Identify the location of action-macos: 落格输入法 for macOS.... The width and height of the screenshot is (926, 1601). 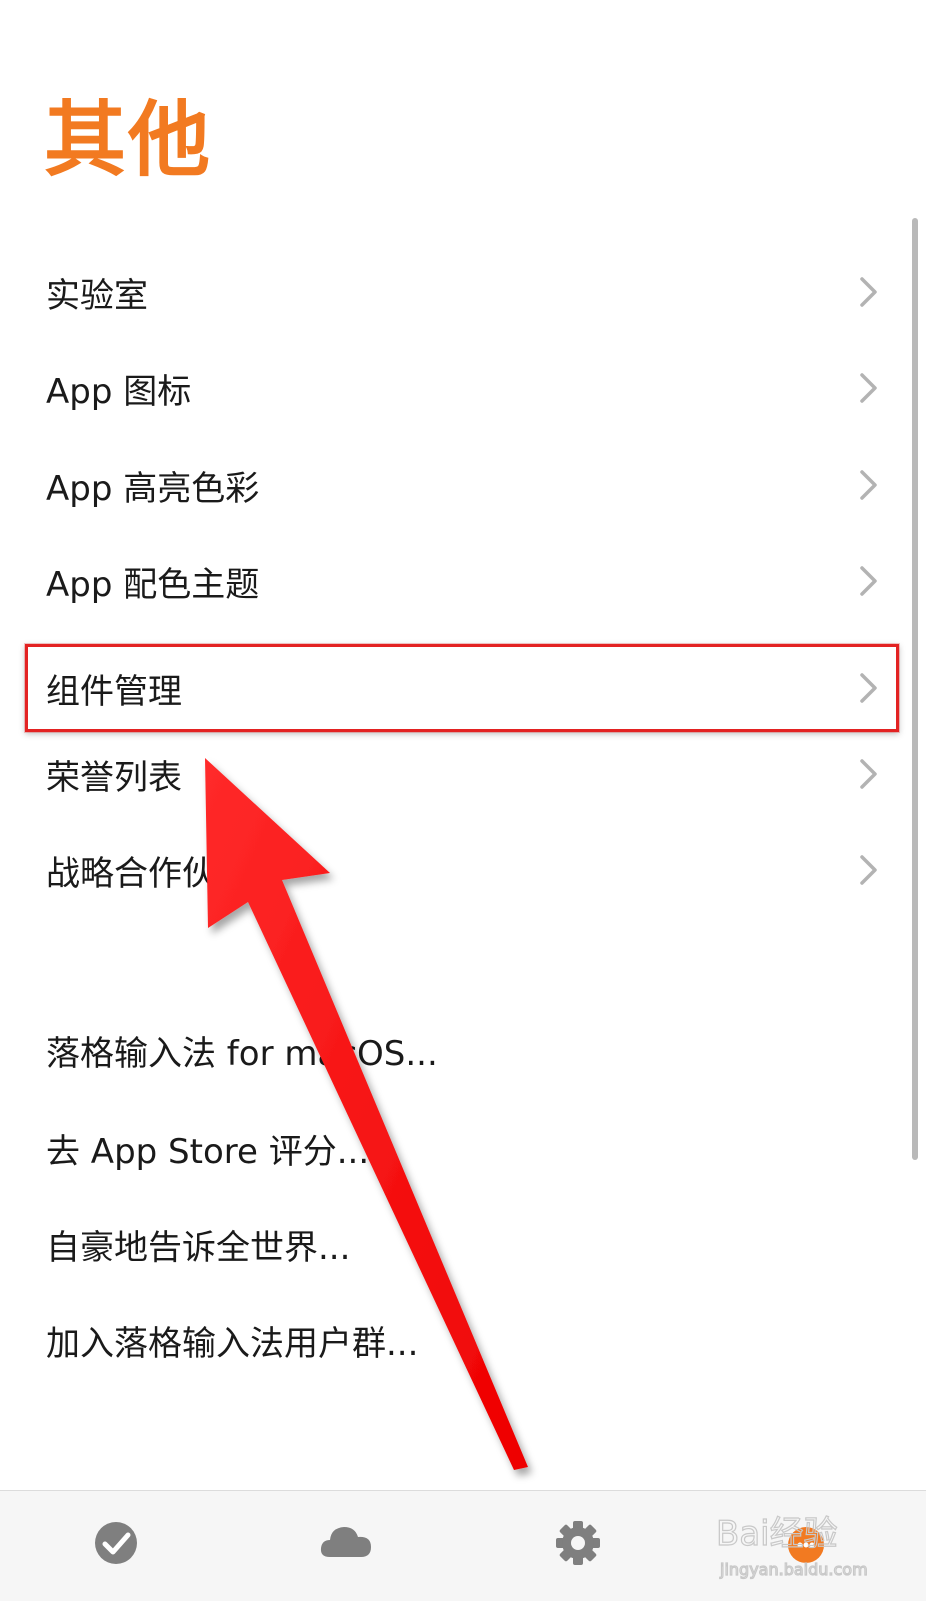
(454, 1050).